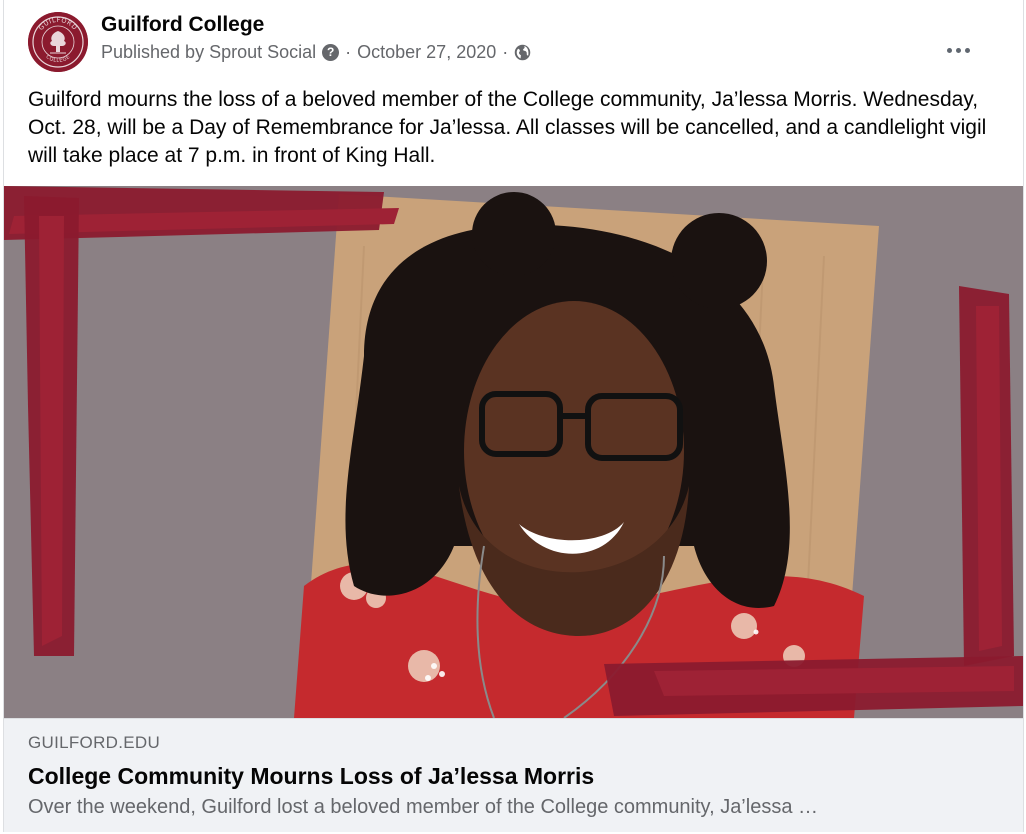  What do you see at coordinates (182, 25) in the screenshot?
I see `page-name: Guilford College` at bounding box center [182, 25].